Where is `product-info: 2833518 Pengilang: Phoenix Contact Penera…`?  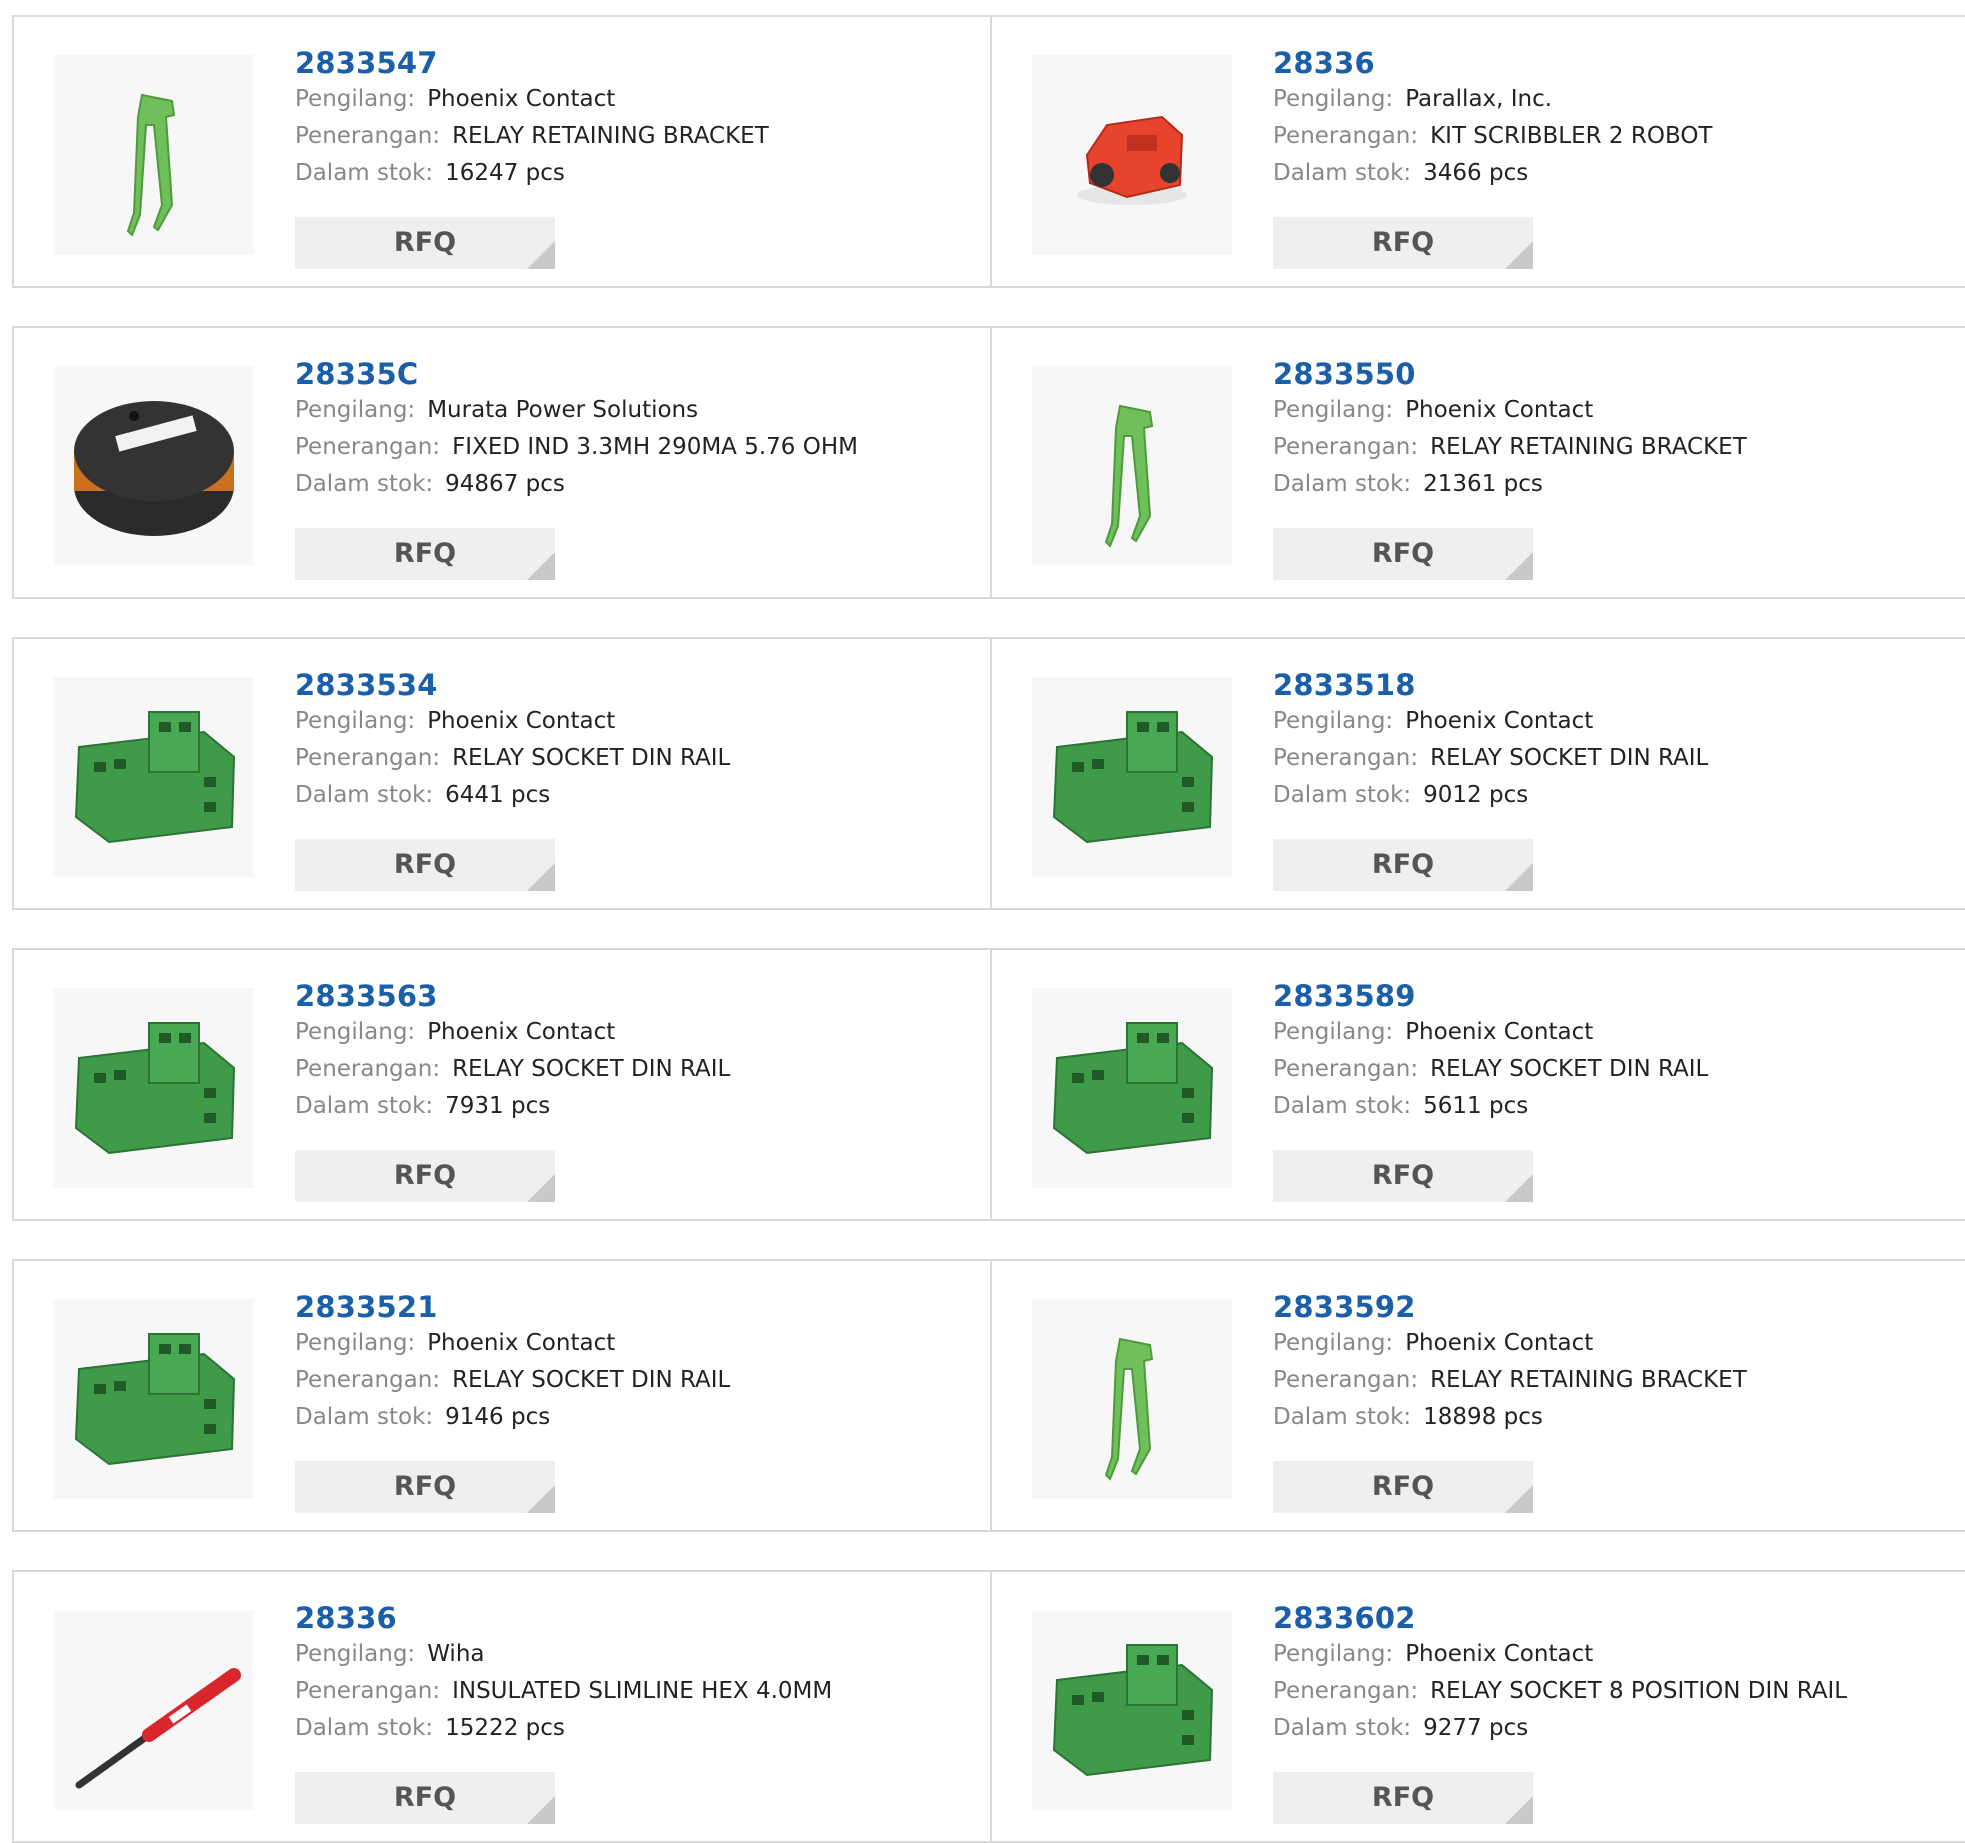
product-info: 2833518 Pengilang: Phoenix Contact Penera… is located at coordinates (1610, 740).